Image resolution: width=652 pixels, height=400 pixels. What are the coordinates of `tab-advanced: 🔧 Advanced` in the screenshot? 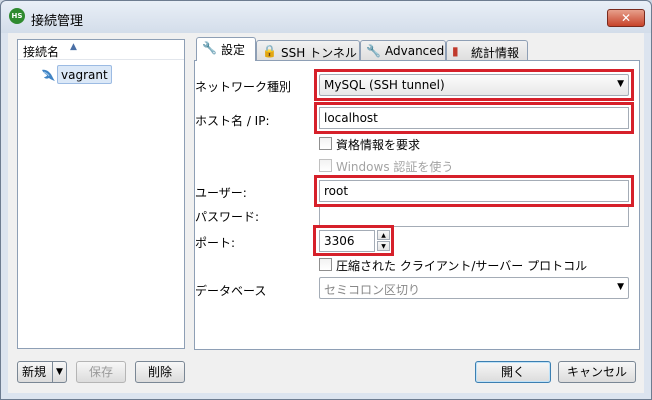 It's located at (403, 50).